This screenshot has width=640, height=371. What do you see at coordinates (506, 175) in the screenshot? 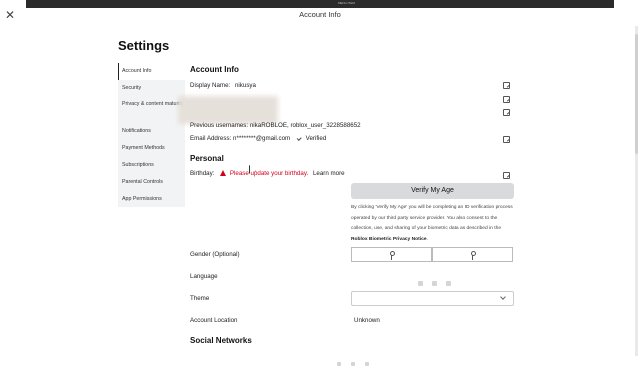
I see `edit-birthday-icon` at bounding box center [506, 175].